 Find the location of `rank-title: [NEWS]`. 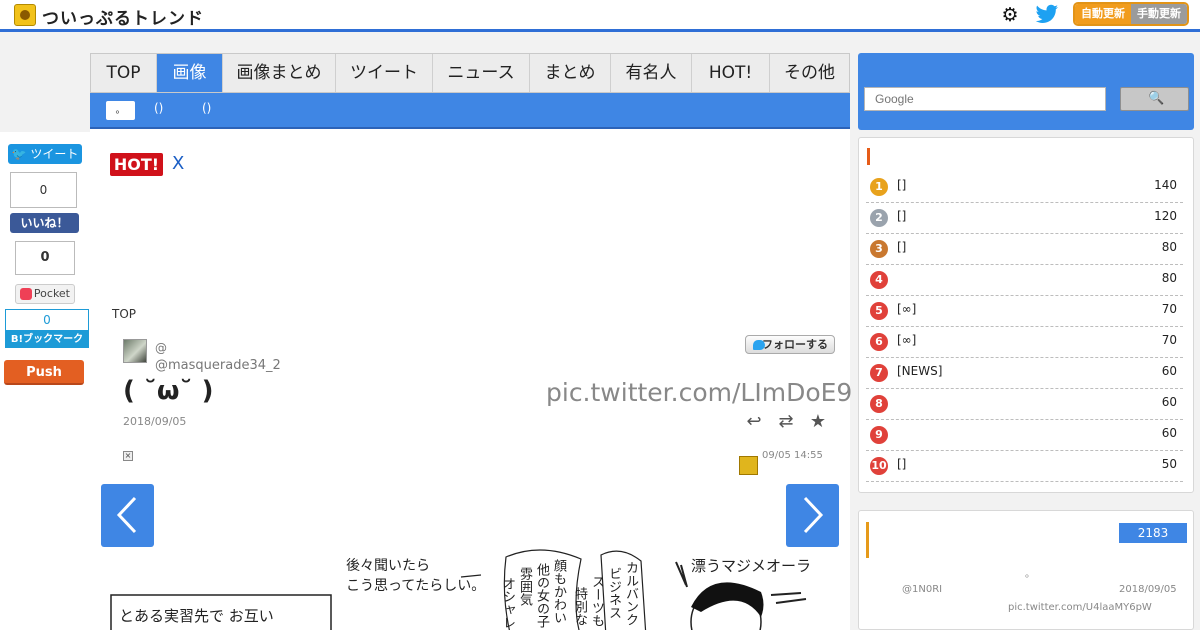

rank-title: [NEWS] is located at coordinates (919, 371).